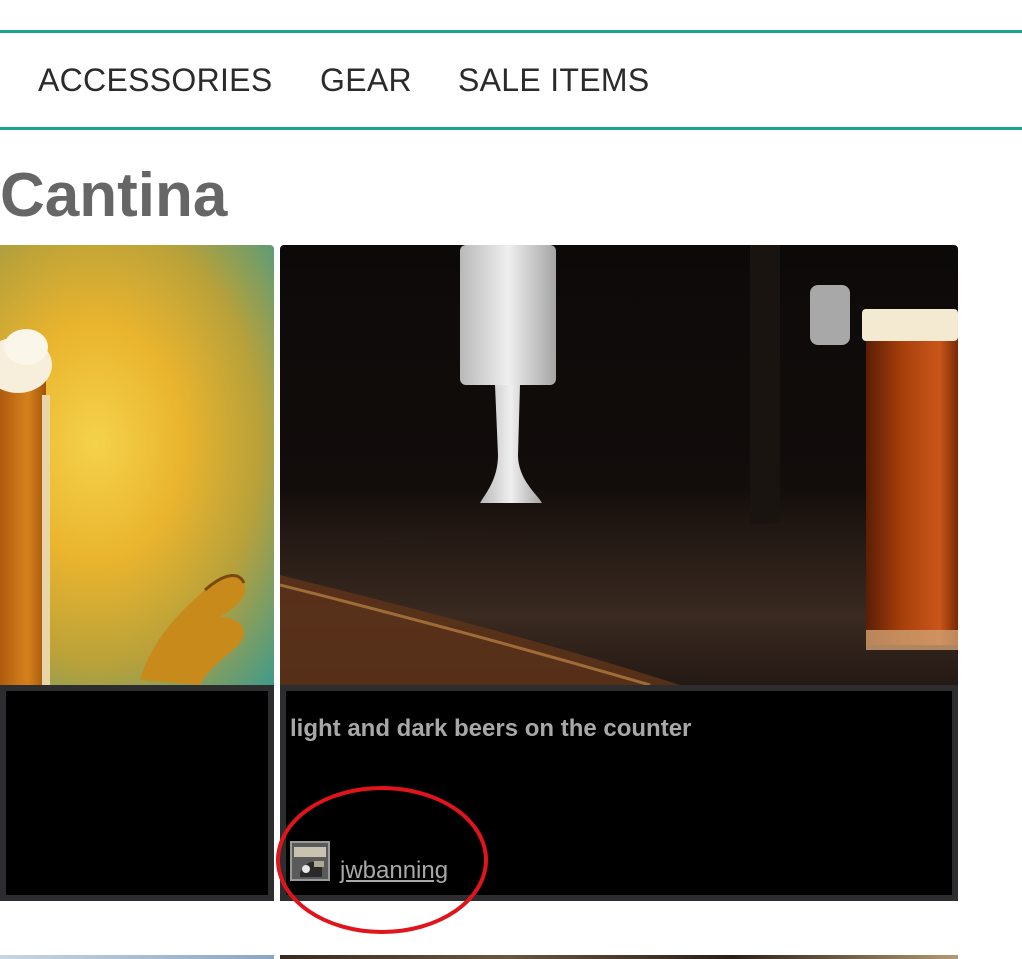 The height and width of the screenshot is (959, 1022). What do you see at coordinates (114, 195) in the screenshot?
I see `page-title: Cantina` at bounding box center [114, 195].